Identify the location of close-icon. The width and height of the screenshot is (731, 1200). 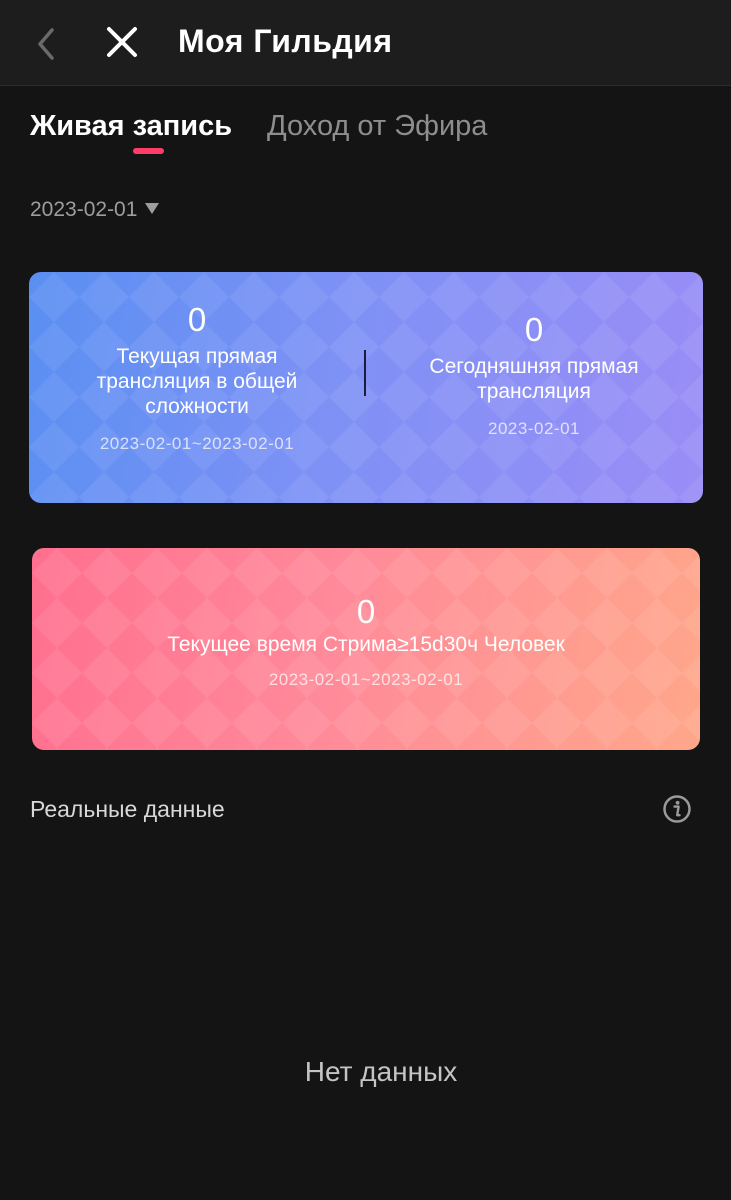
(122, 42).